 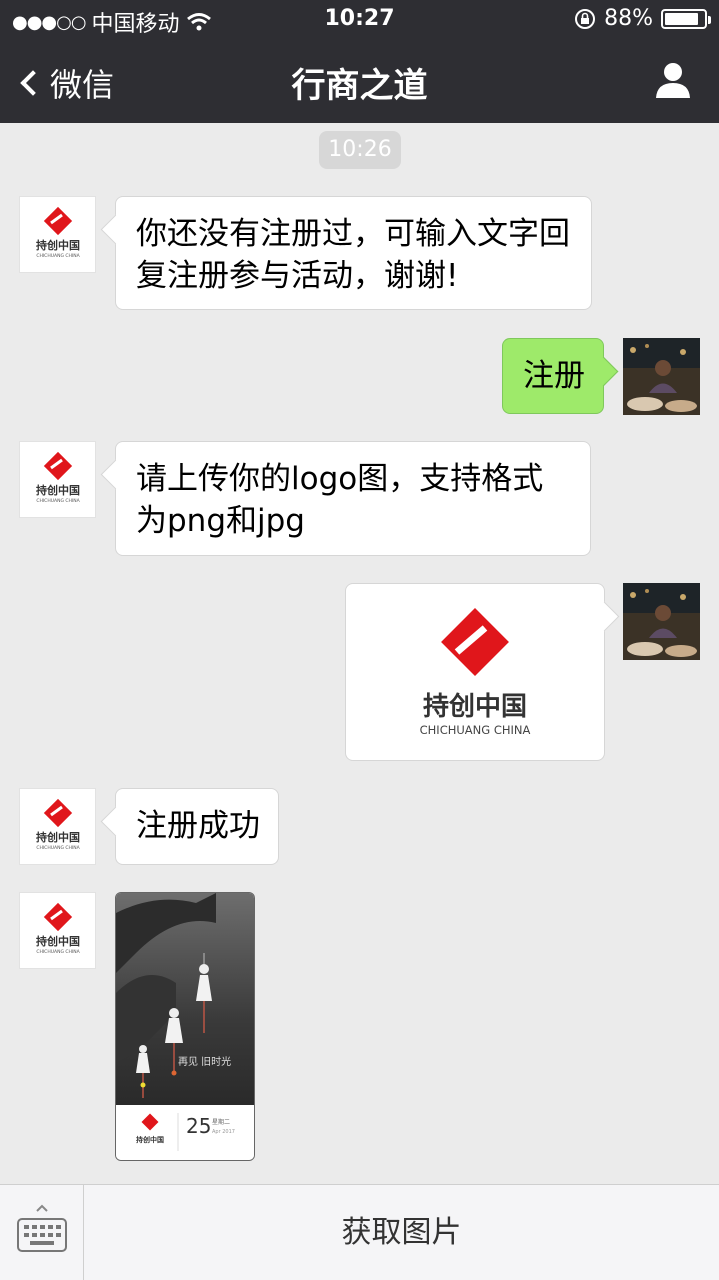 What do you see at coordinates (628, 18) in the screenshot?
I see `battery-percent: 88%` at bounding box center [628, 18].